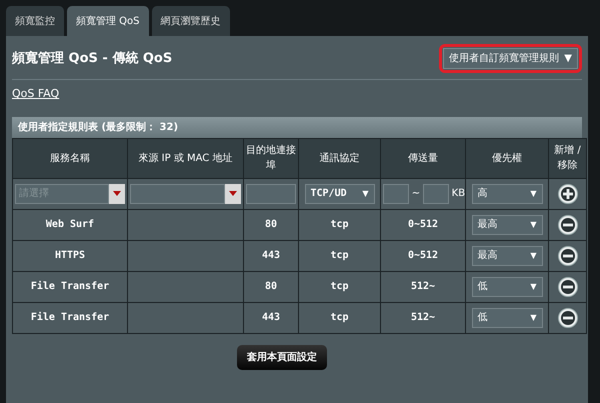  Describe the element at coordinates (70, 224) in the screenshot. I see `table-cell: Web Surf` at that location.